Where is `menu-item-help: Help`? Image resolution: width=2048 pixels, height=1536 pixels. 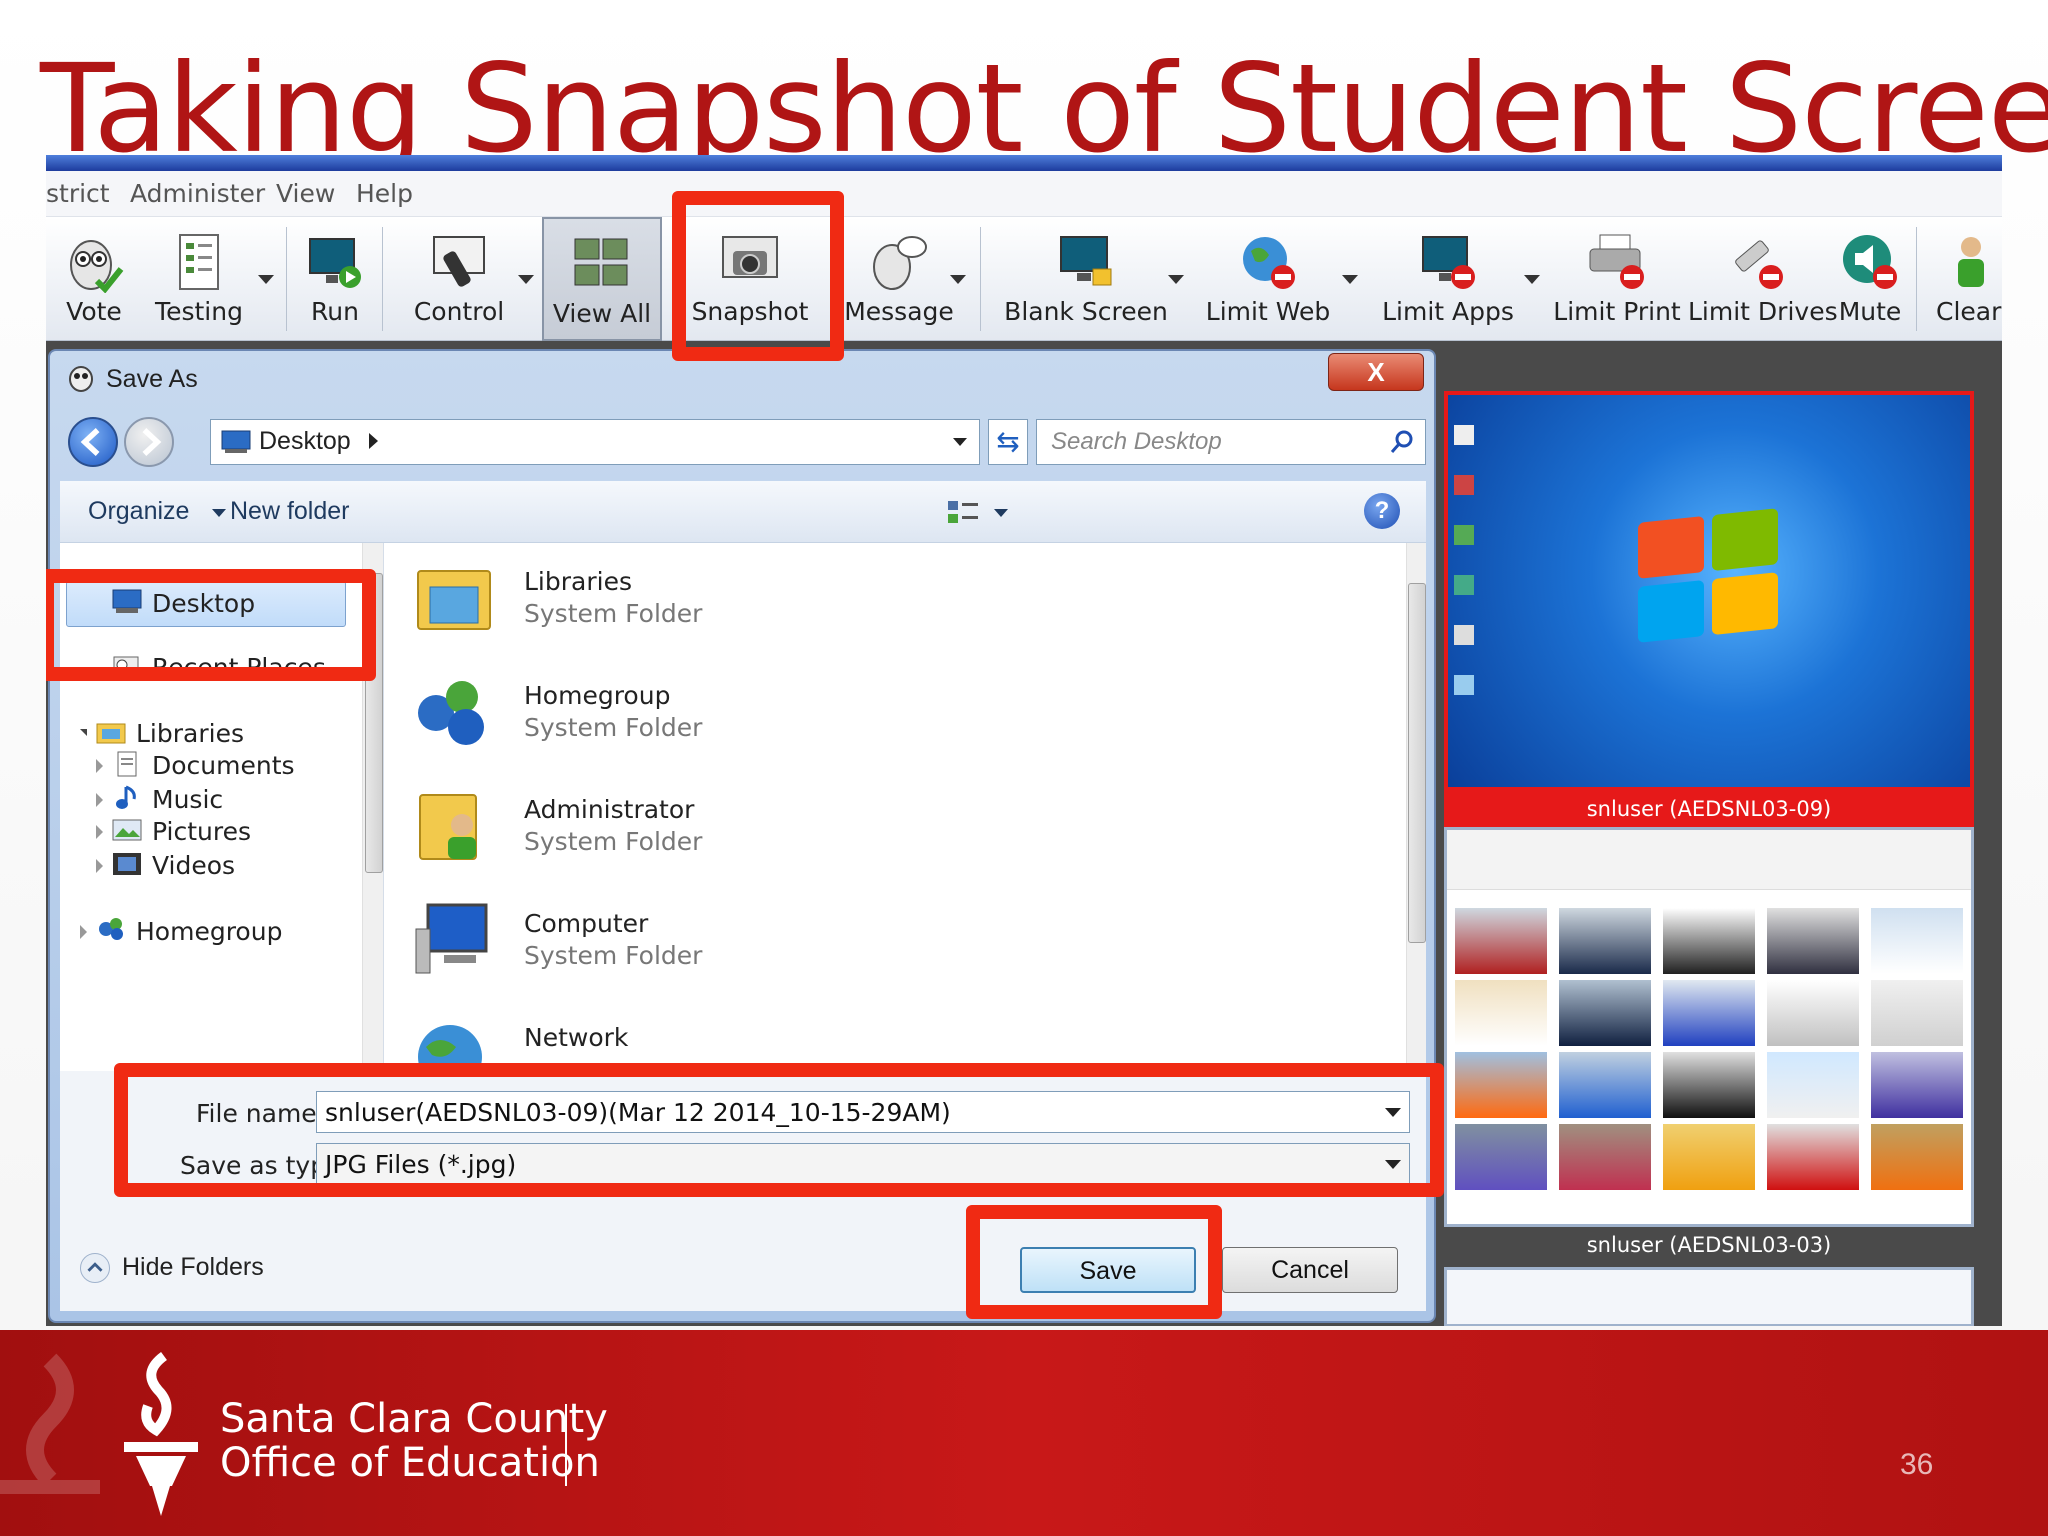 menu-item-help: Help is located at coordinates (384, 193).